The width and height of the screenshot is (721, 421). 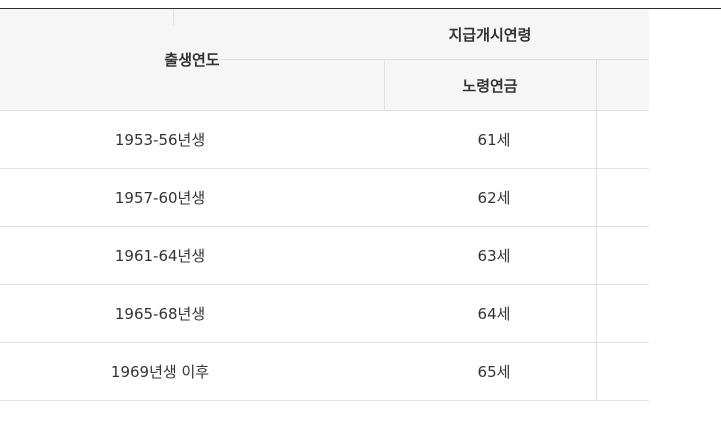 I want to click on right-blank-panel, so click(x=685, y=223).